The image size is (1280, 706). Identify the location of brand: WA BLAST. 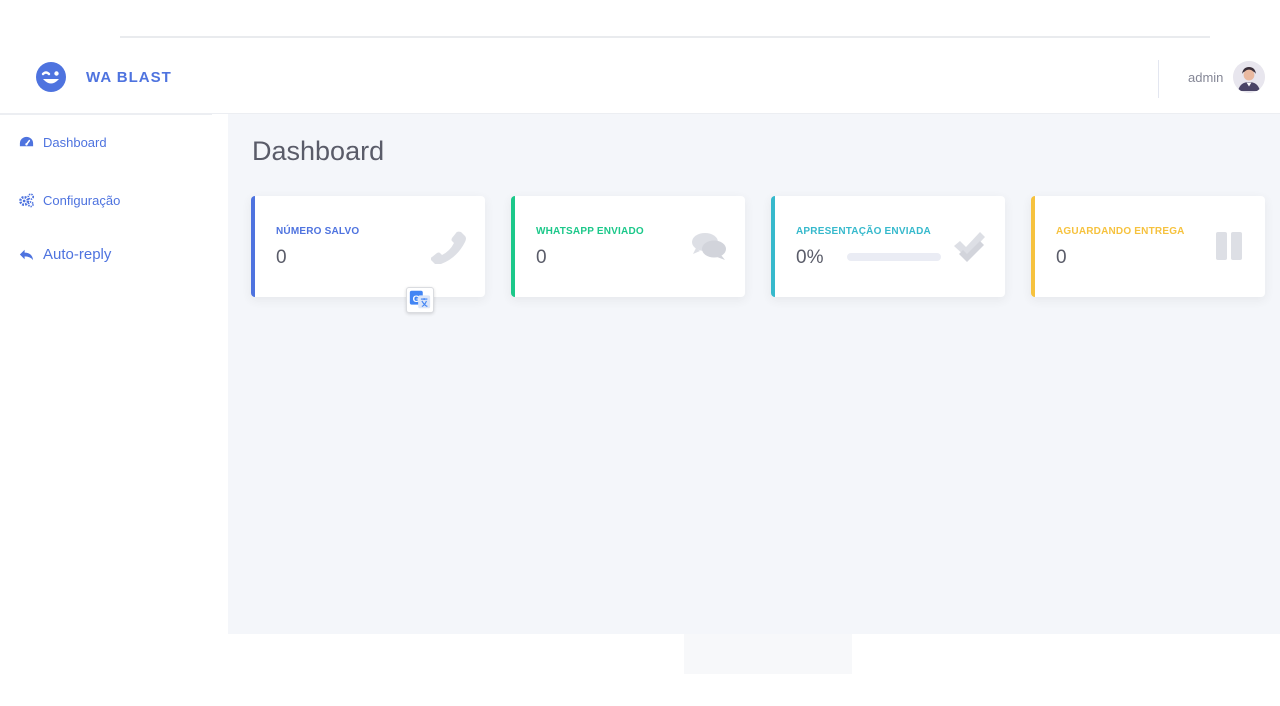
(103, 77).